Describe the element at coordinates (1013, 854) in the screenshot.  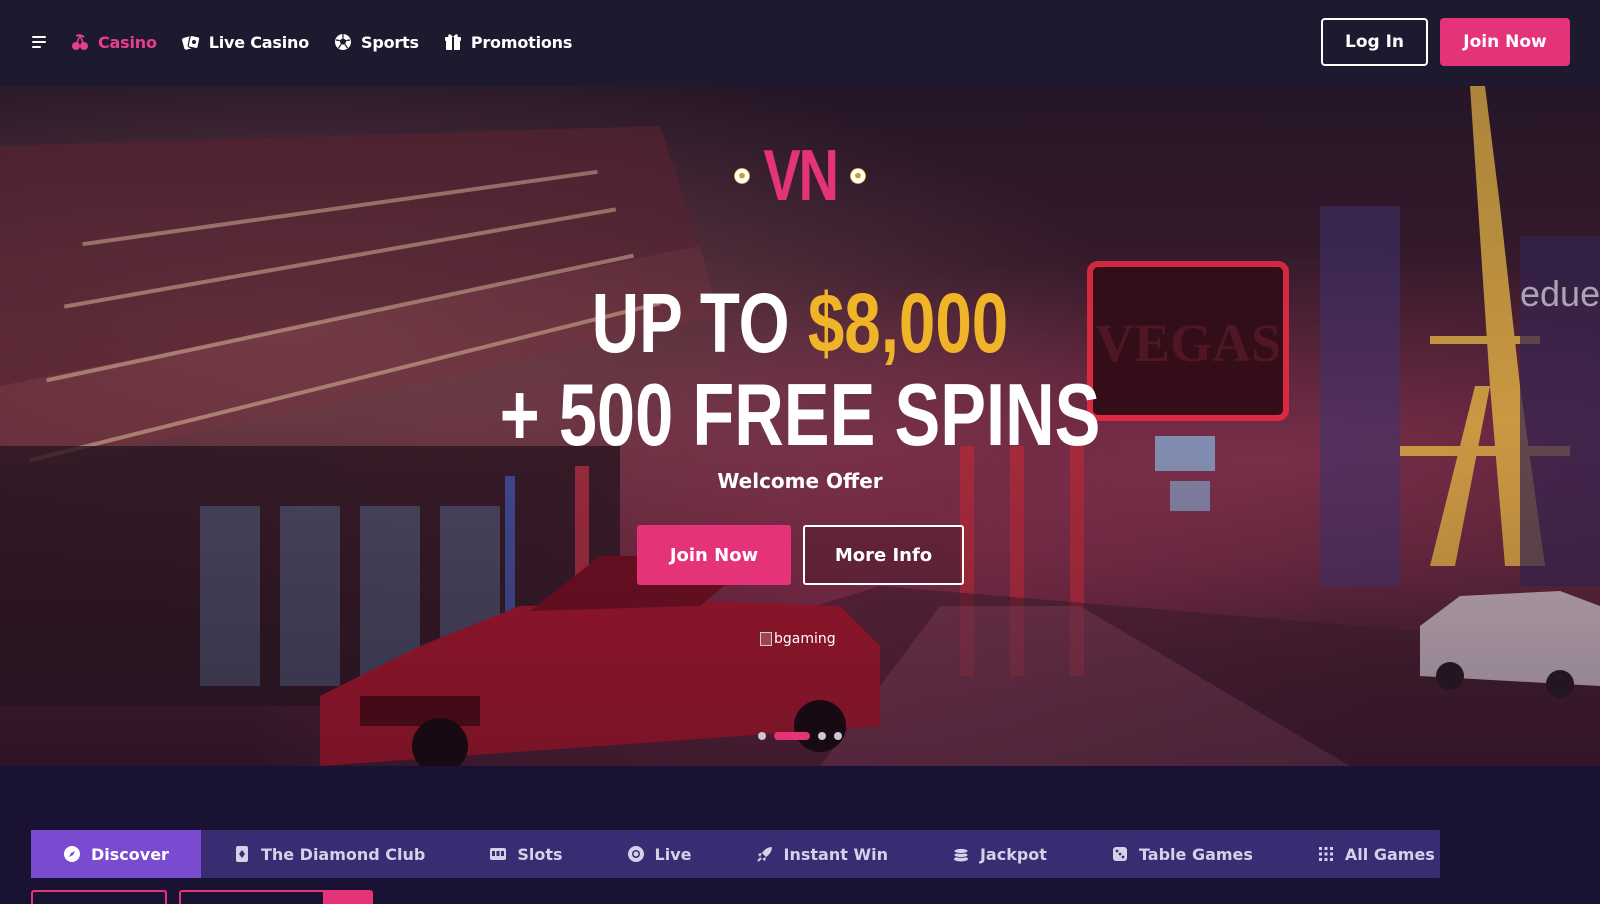
I see `tab-label: Jackpot` at that location.